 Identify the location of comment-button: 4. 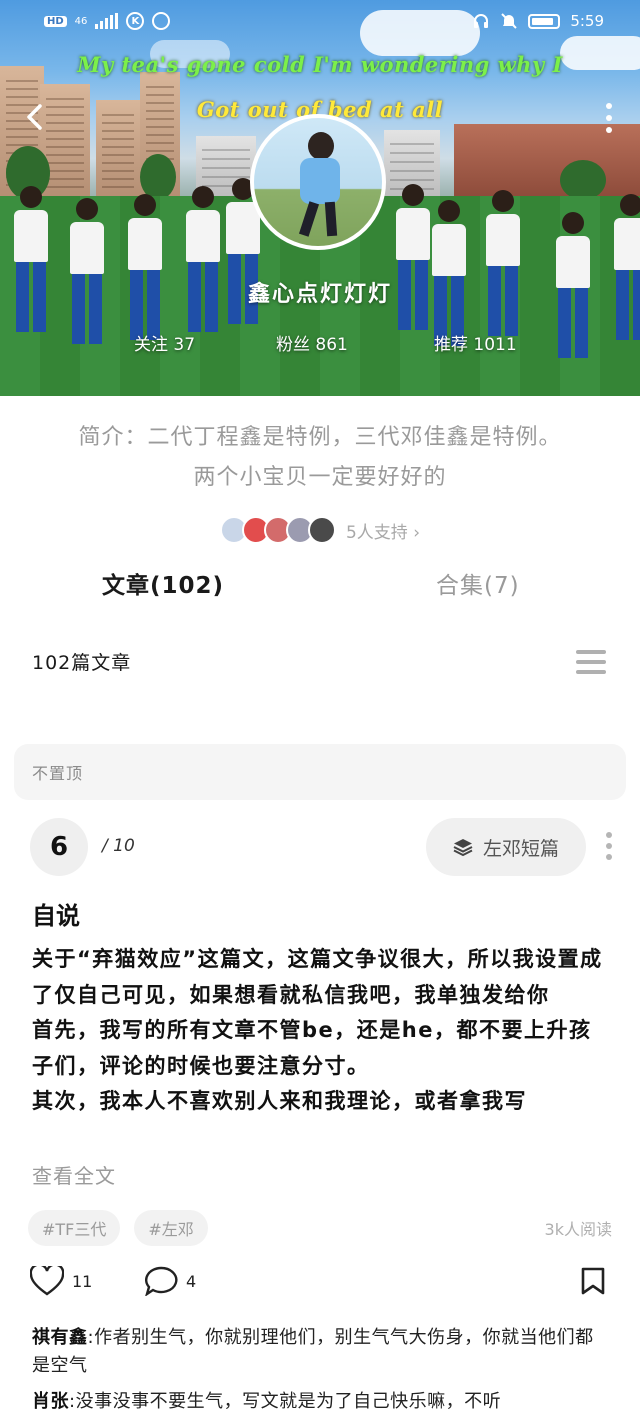
(170, 1281).